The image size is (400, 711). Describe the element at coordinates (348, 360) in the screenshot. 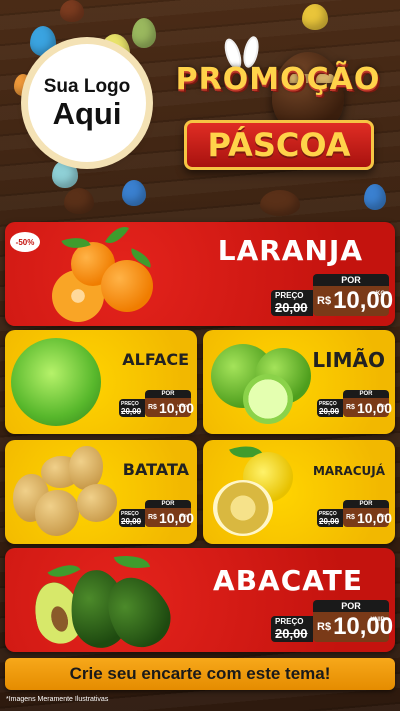

I see `product-name: LIMÃO` at that location.